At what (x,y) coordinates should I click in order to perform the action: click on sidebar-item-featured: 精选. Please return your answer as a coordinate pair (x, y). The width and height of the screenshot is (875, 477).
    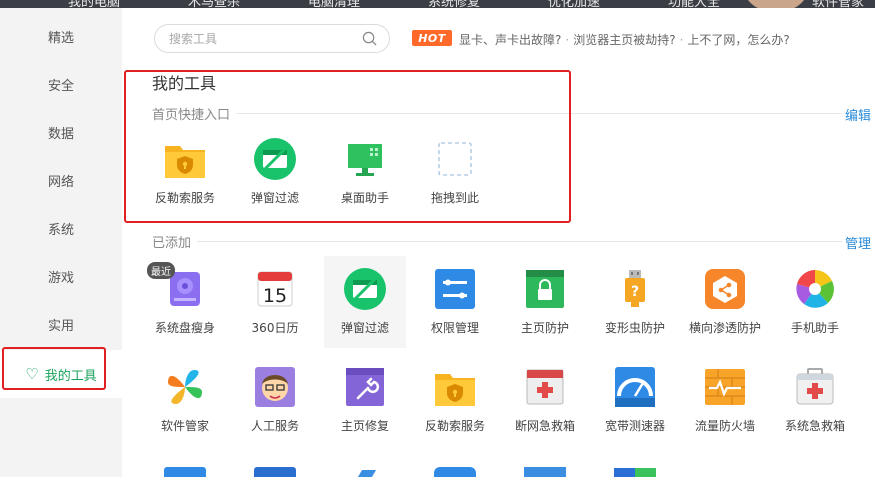
    Looking at the image, I should click on (61, 36).